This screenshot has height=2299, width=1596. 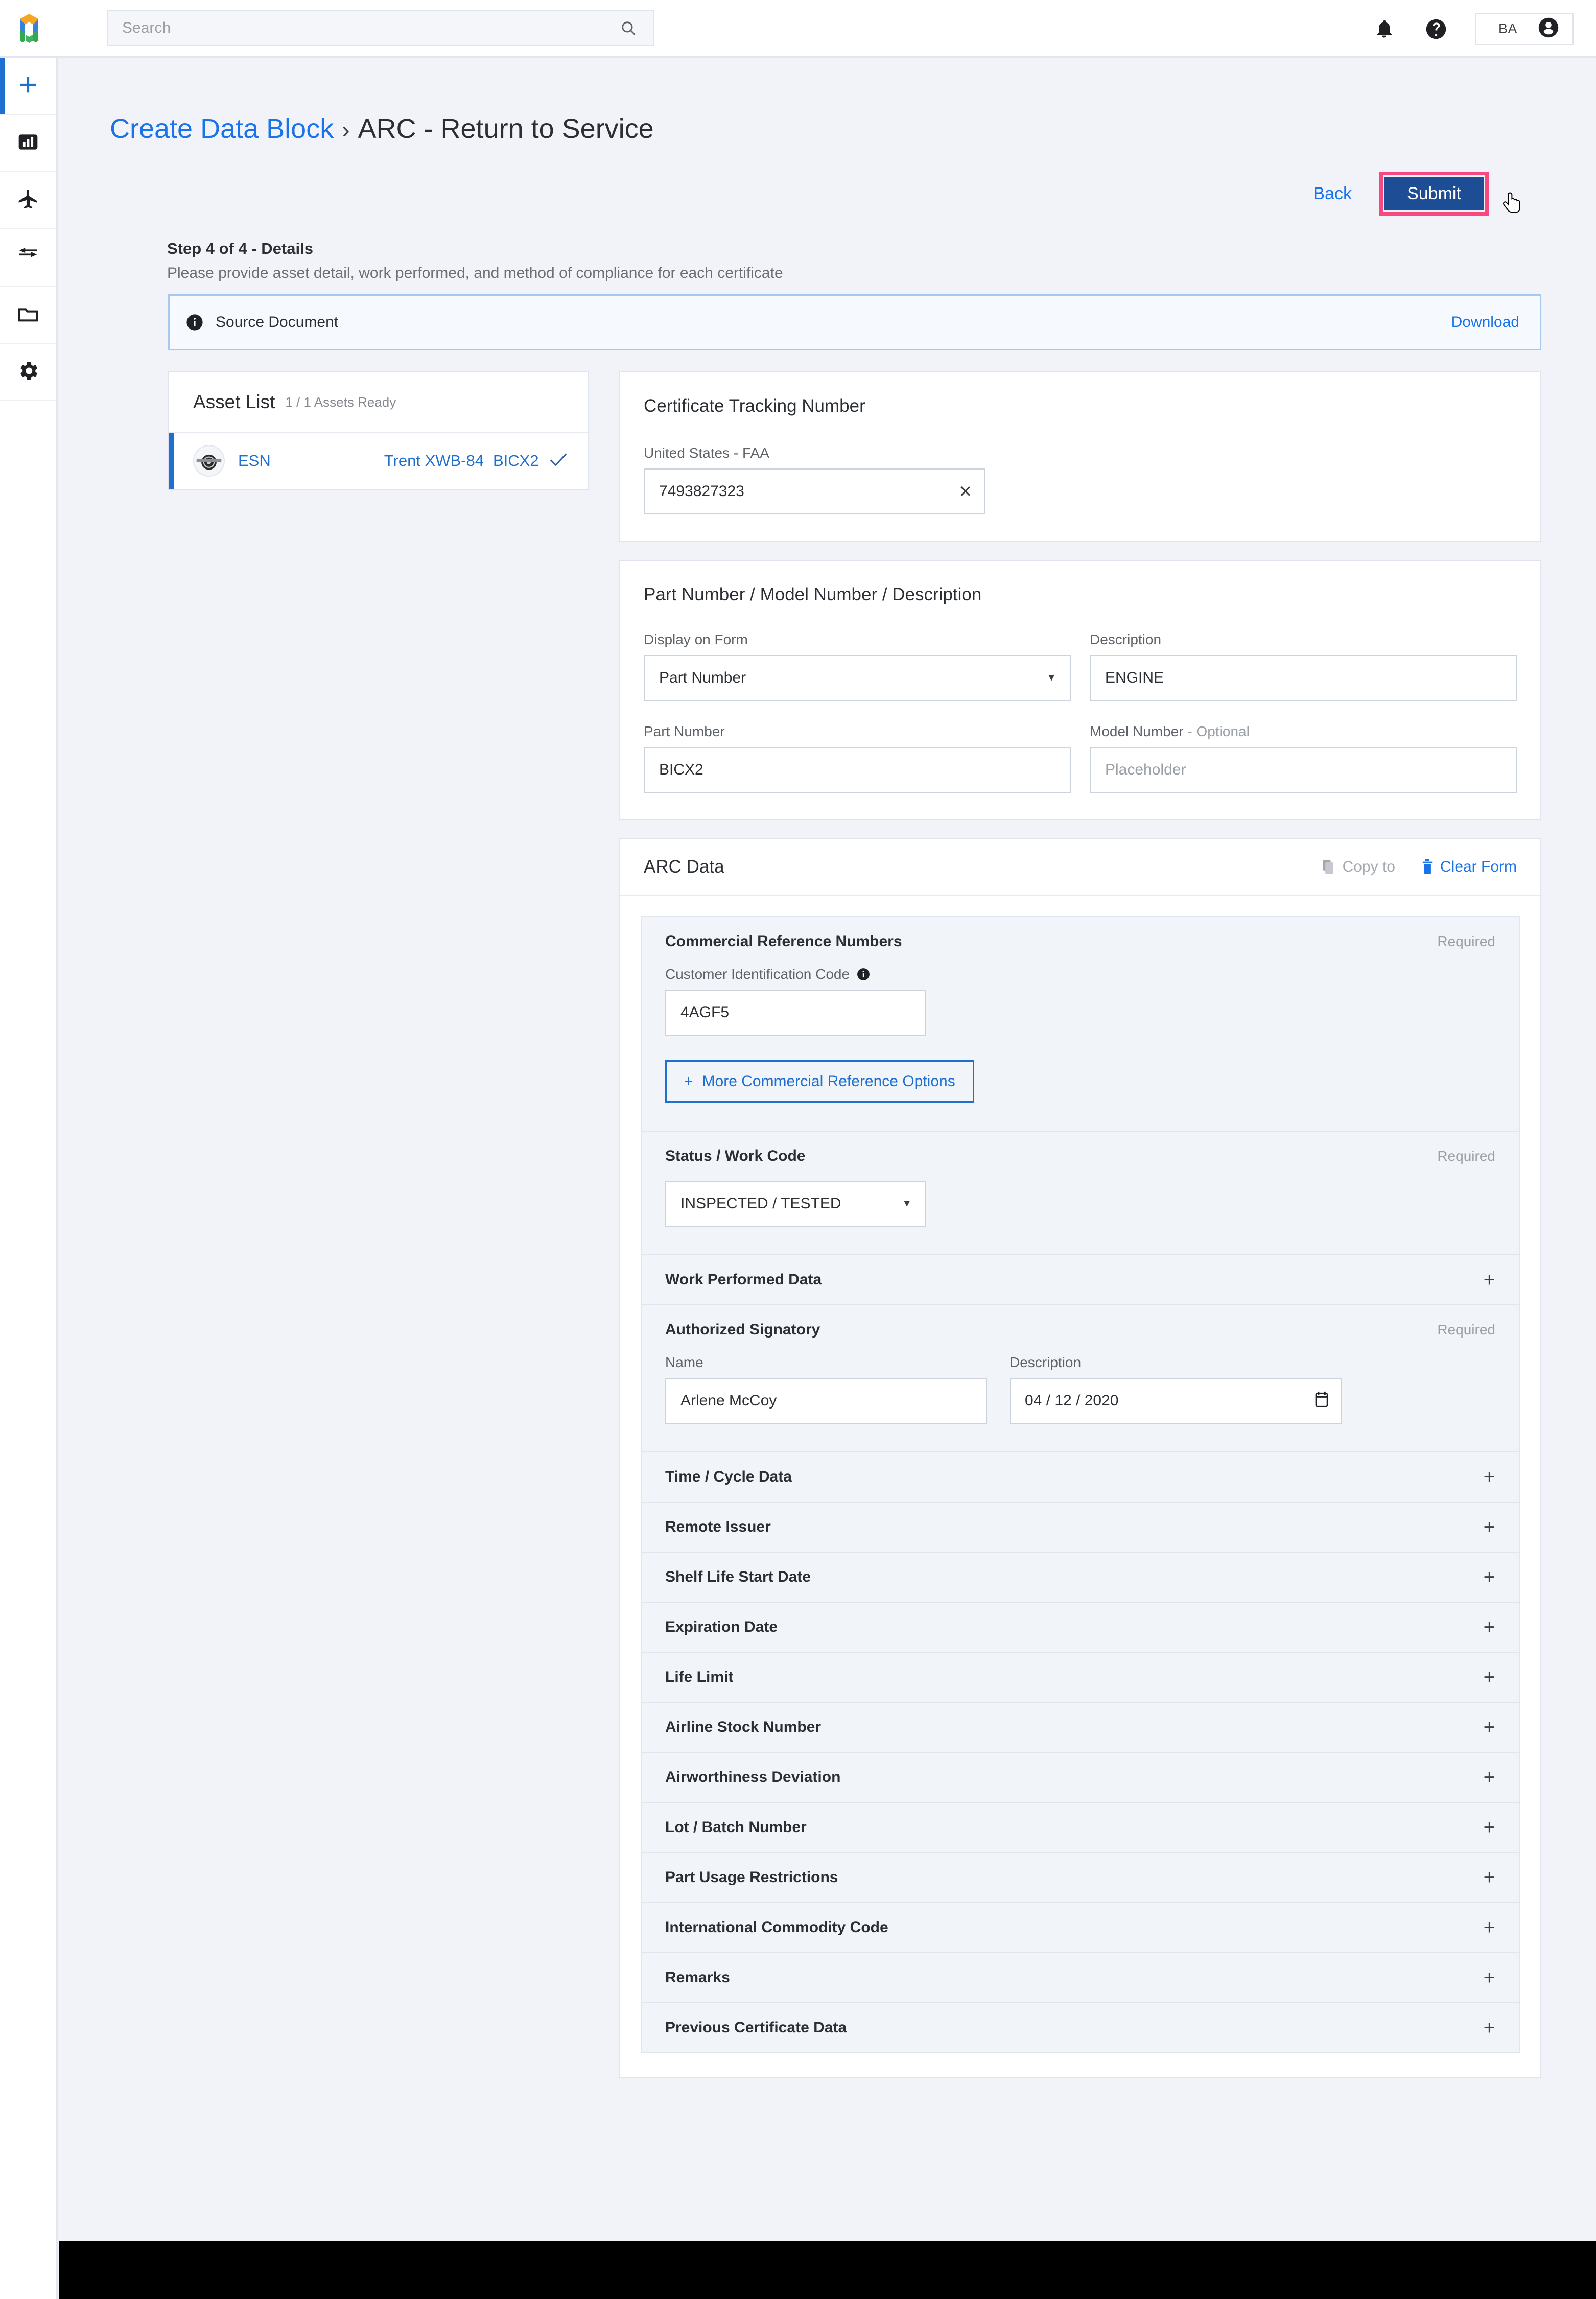 I want to click on display-on-form-value: Part Number, so click(x=702, y=677).